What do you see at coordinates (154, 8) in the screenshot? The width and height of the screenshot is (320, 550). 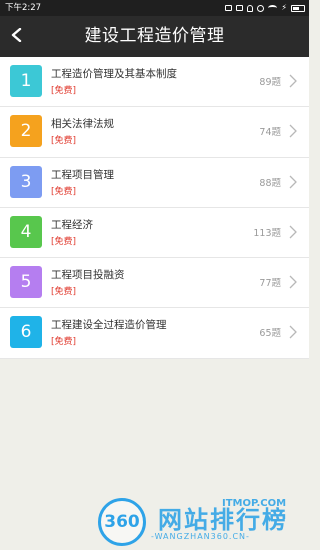 I see `status-bar: 下午2:27 ⚡` at bounding box center [154, 8].